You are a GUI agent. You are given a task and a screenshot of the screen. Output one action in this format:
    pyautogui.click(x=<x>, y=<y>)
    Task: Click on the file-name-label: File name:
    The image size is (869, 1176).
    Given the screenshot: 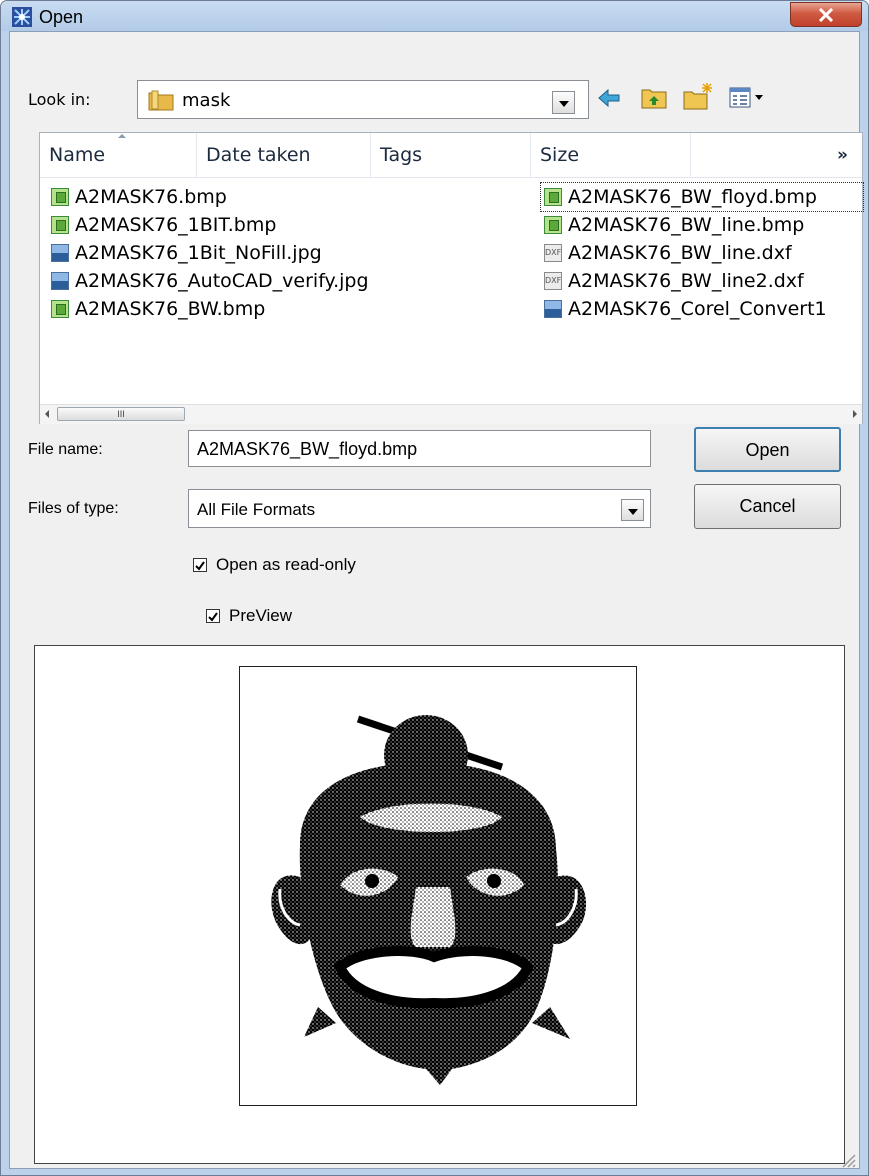 What is the action you would take?
    pyautogui.click(x=65, y=449)
    